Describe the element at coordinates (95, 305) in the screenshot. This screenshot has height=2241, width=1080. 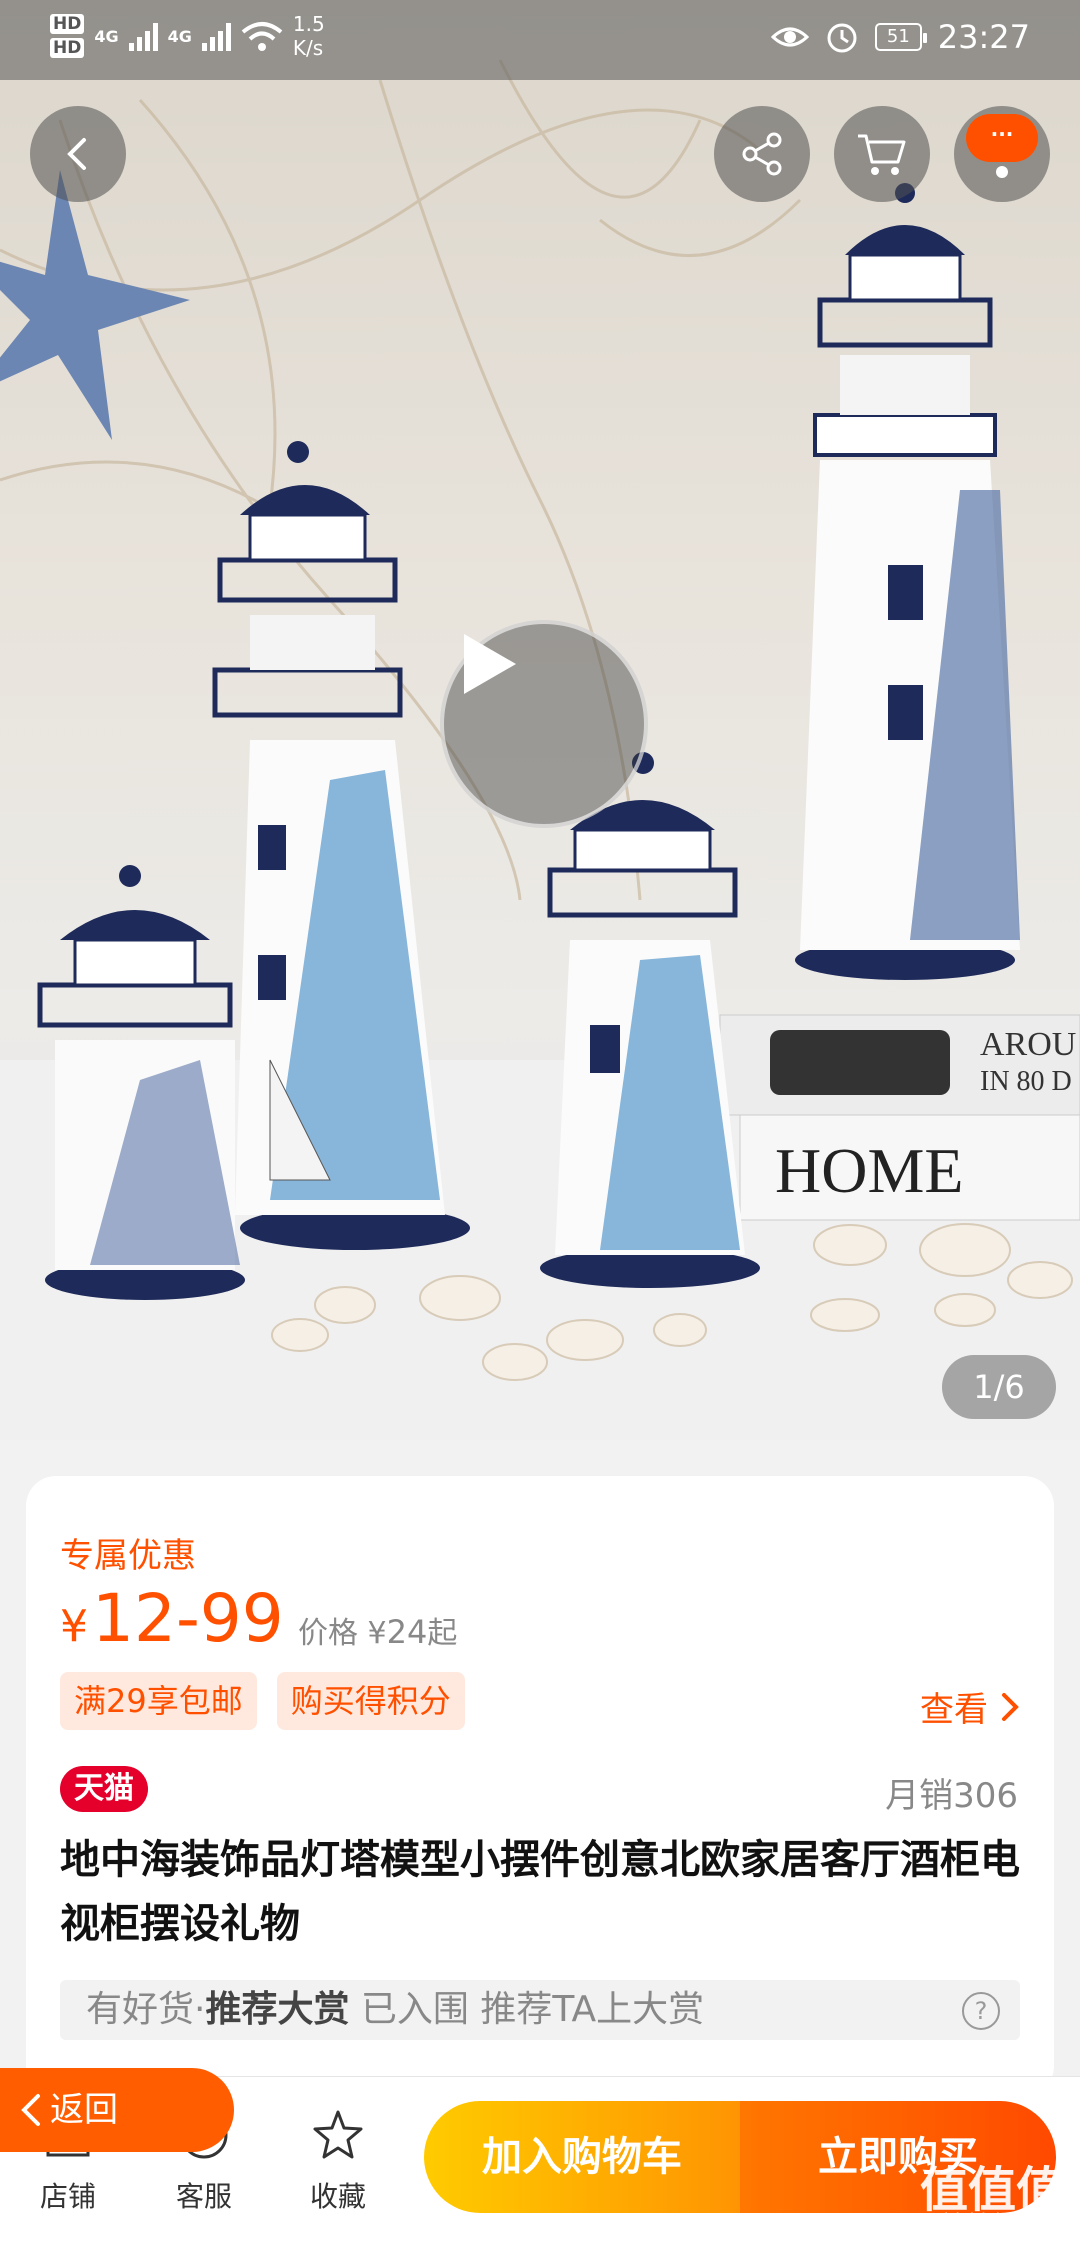
I see `starfish` at that location.